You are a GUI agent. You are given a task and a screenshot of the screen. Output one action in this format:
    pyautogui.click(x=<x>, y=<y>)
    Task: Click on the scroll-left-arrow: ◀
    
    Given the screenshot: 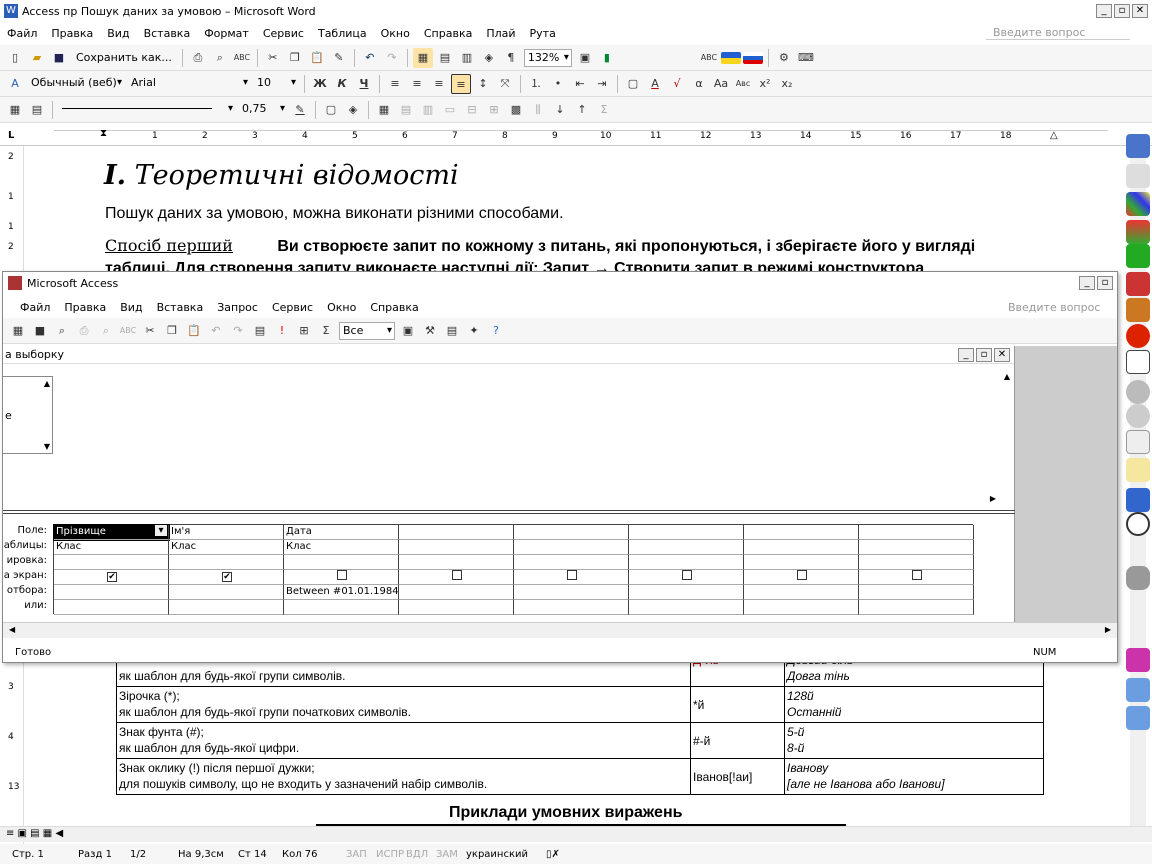 What is the action you would take?
    pyautogui.click(x=12, y=629)
    